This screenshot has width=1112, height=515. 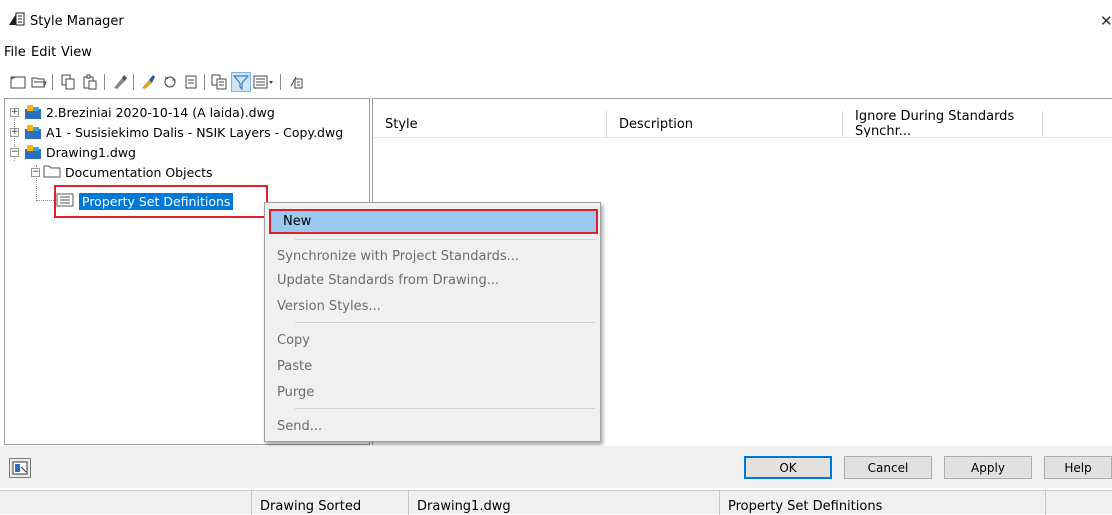 What do you see at coordinates (888, 467) in the screenshot?
I see `cancel-button: Cancel` at bounding box center [888, 467].